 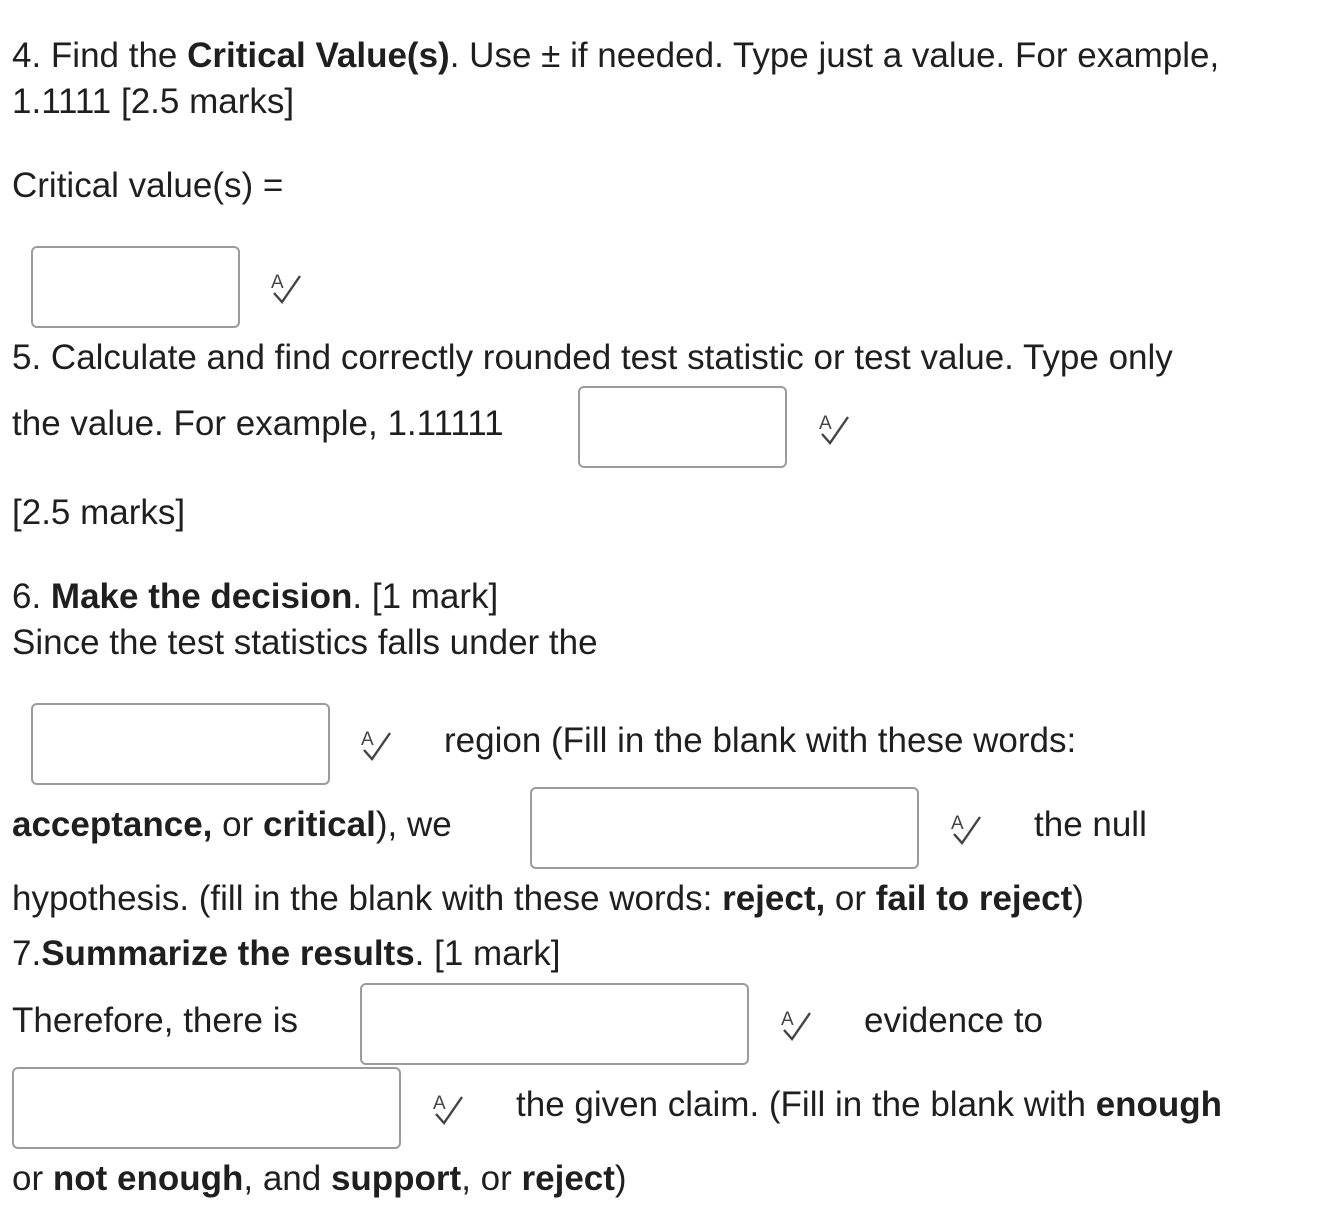 I want to click on critical-value-input, so click(x=135, y=287).